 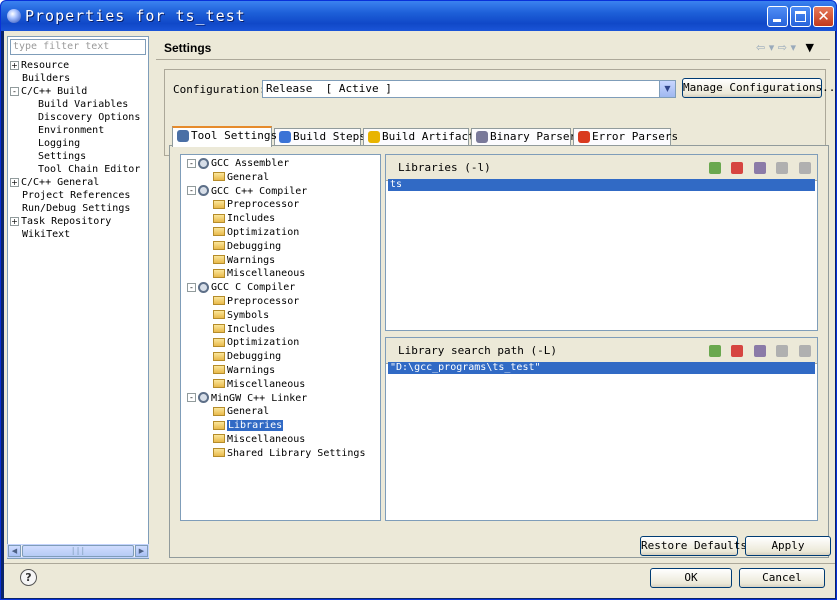 What do you see at coordinates (276, 288) in the screenshot?
I see `tool-node: - GCC C Compiler` at bounding box center [276, 288].